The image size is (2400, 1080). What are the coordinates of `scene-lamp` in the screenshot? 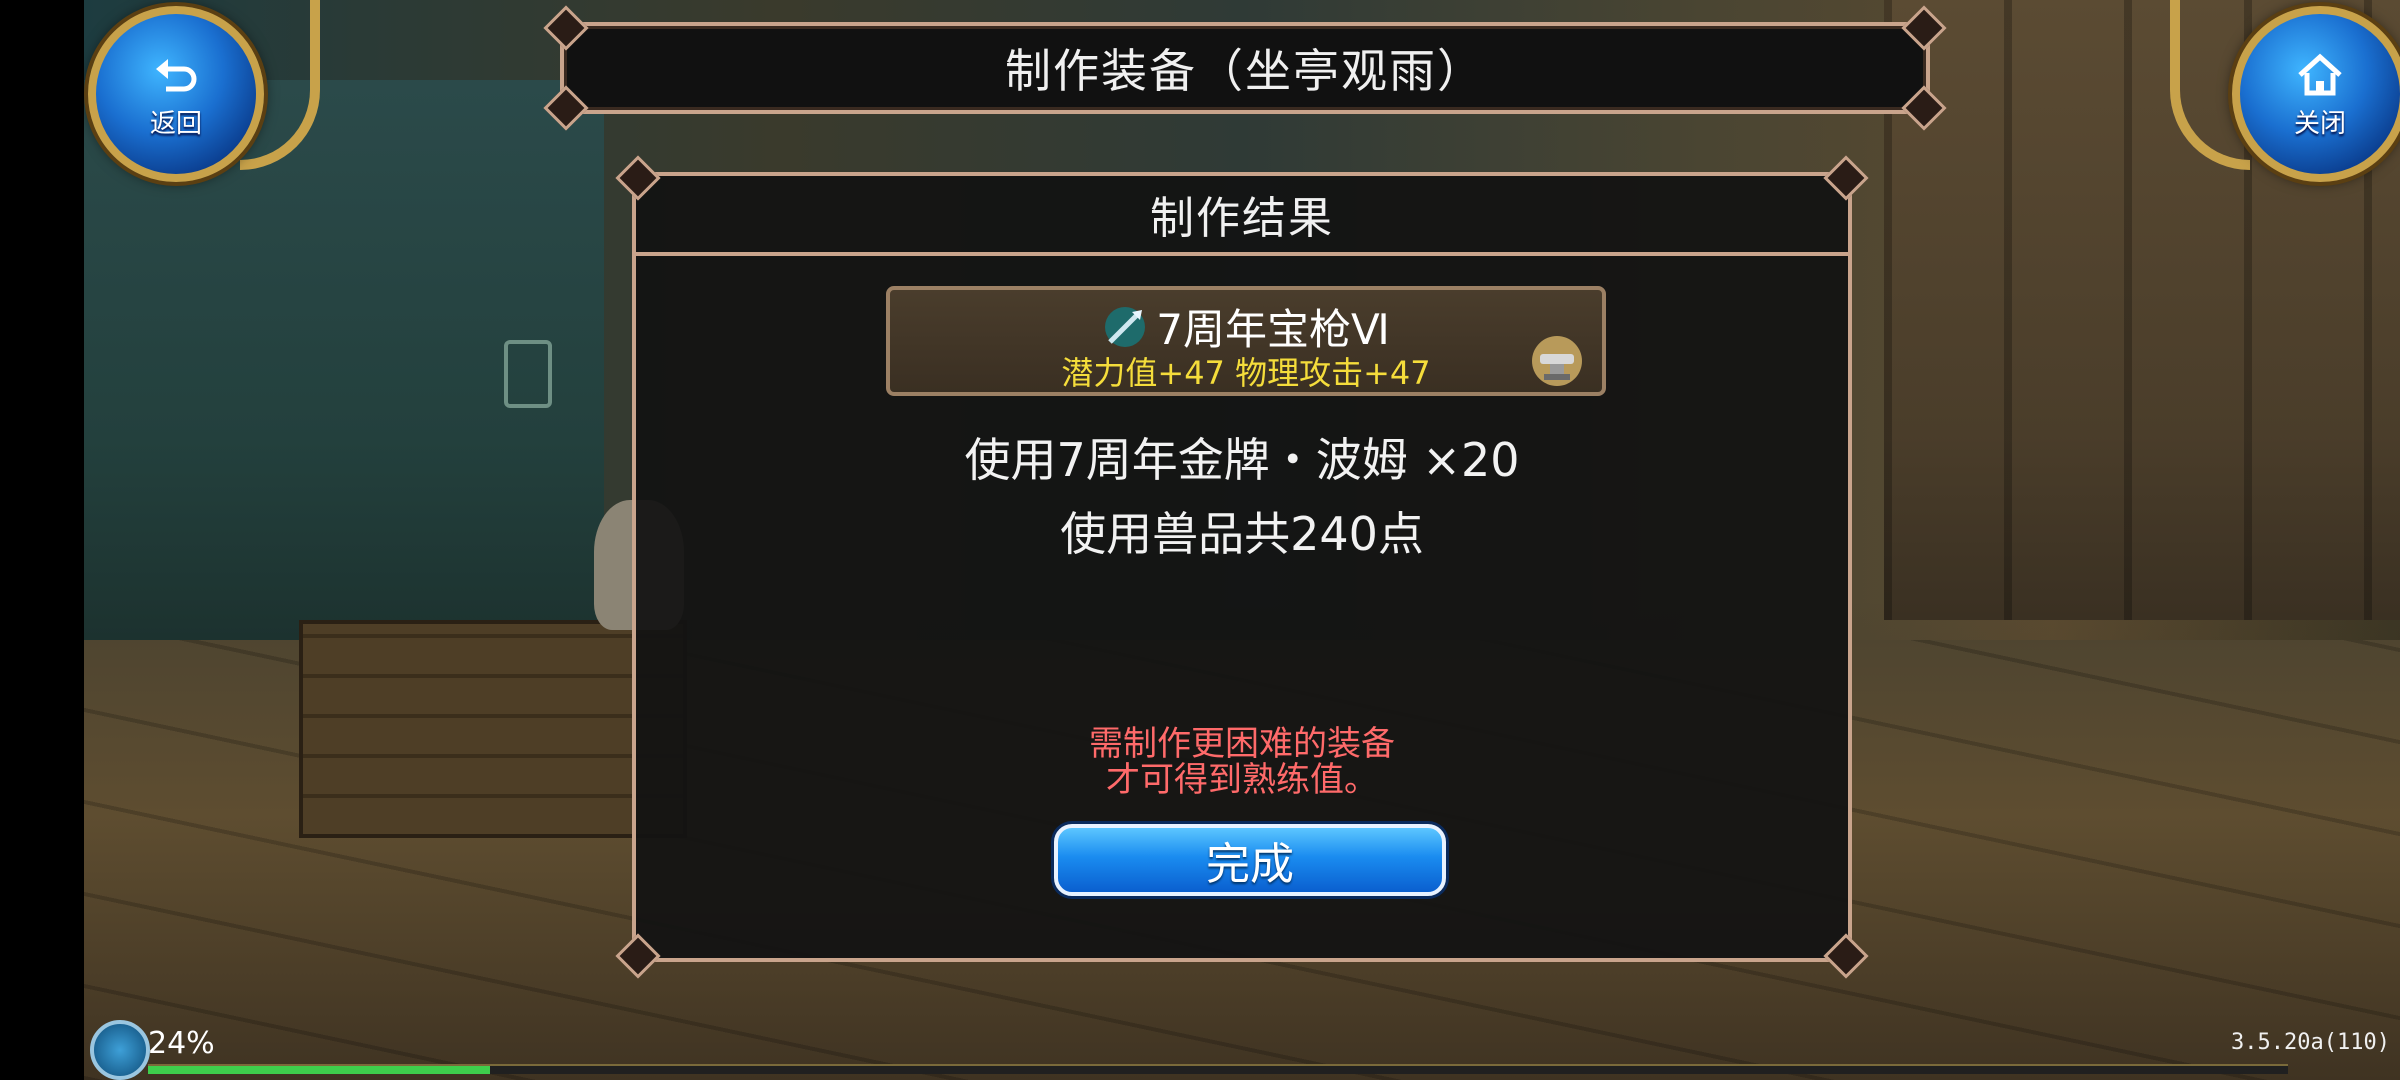 It's located at (528, 374).